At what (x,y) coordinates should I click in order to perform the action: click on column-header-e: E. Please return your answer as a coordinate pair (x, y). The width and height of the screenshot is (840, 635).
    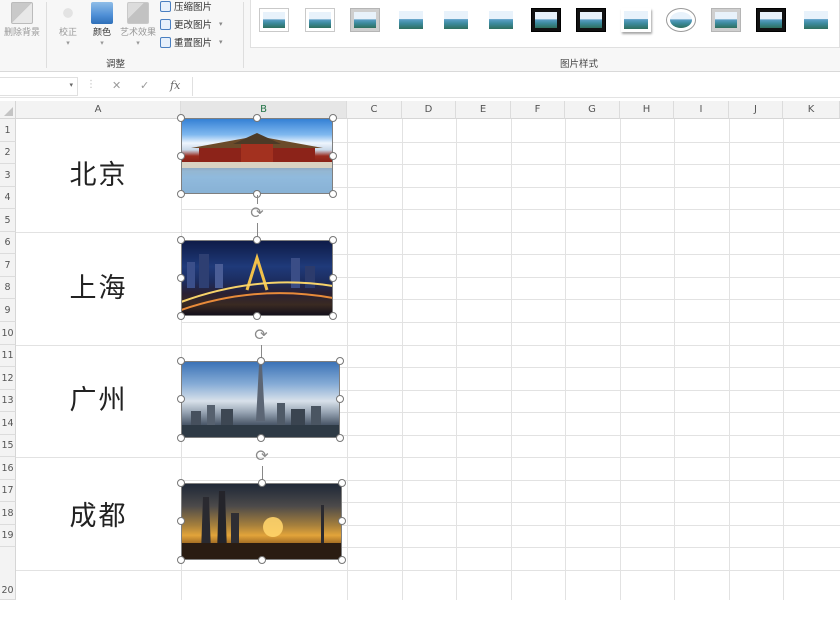
    Looking at the image, I should click on (483, 110).